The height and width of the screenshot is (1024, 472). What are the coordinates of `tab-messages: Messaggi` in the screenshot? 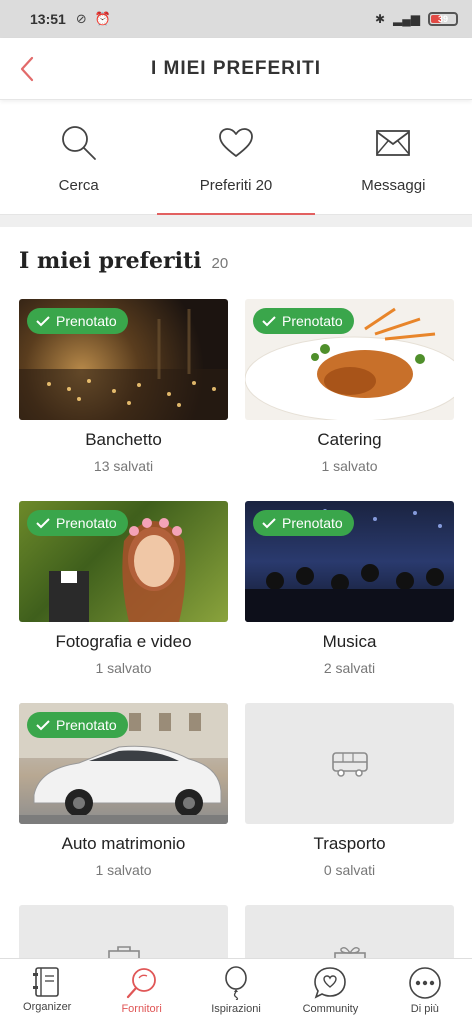 It's located at (393, 157).